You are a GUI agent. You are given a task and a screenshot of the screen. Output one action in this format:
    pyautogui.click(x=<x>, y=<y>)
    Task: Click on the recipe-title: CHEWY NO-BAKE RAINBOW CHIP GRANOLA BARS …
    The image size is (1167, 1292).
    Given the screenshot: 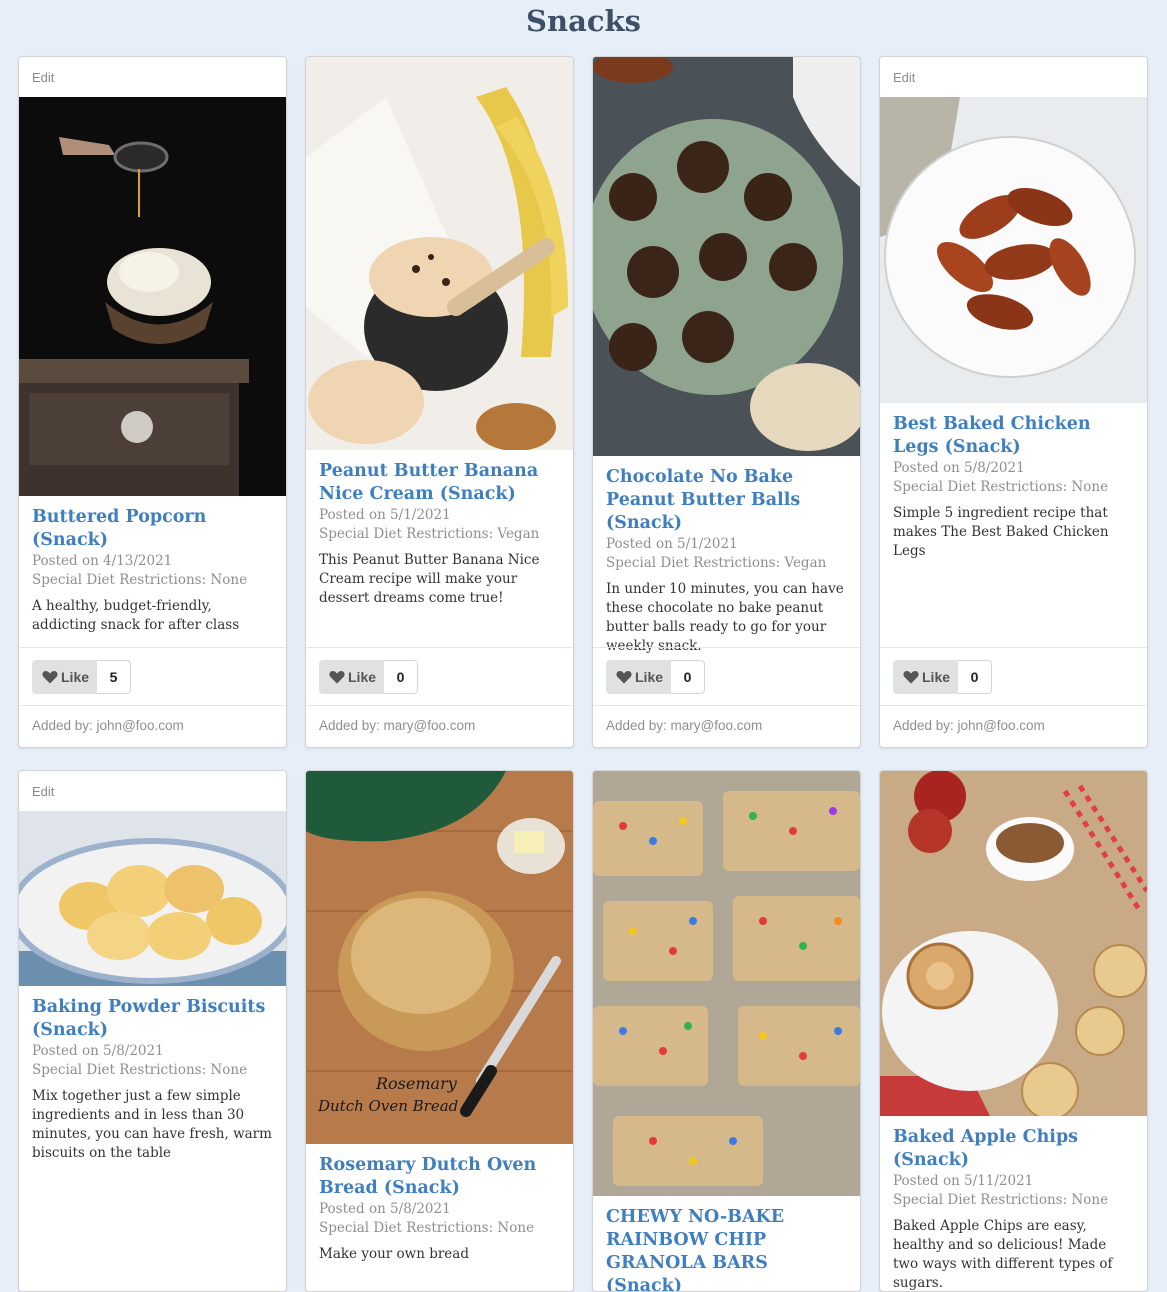 What is the action you would take?
    pyautogui.click(x=726, y=1248)
    